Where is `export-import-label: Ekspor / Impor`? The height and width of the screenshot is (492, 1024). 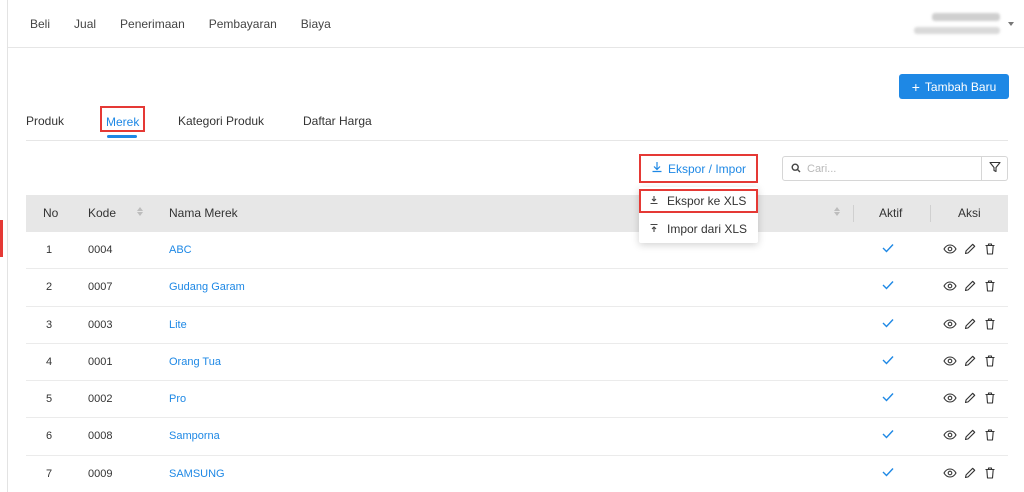 export-import-label: Ekspor / Impor is located at coordinates (707, 168).